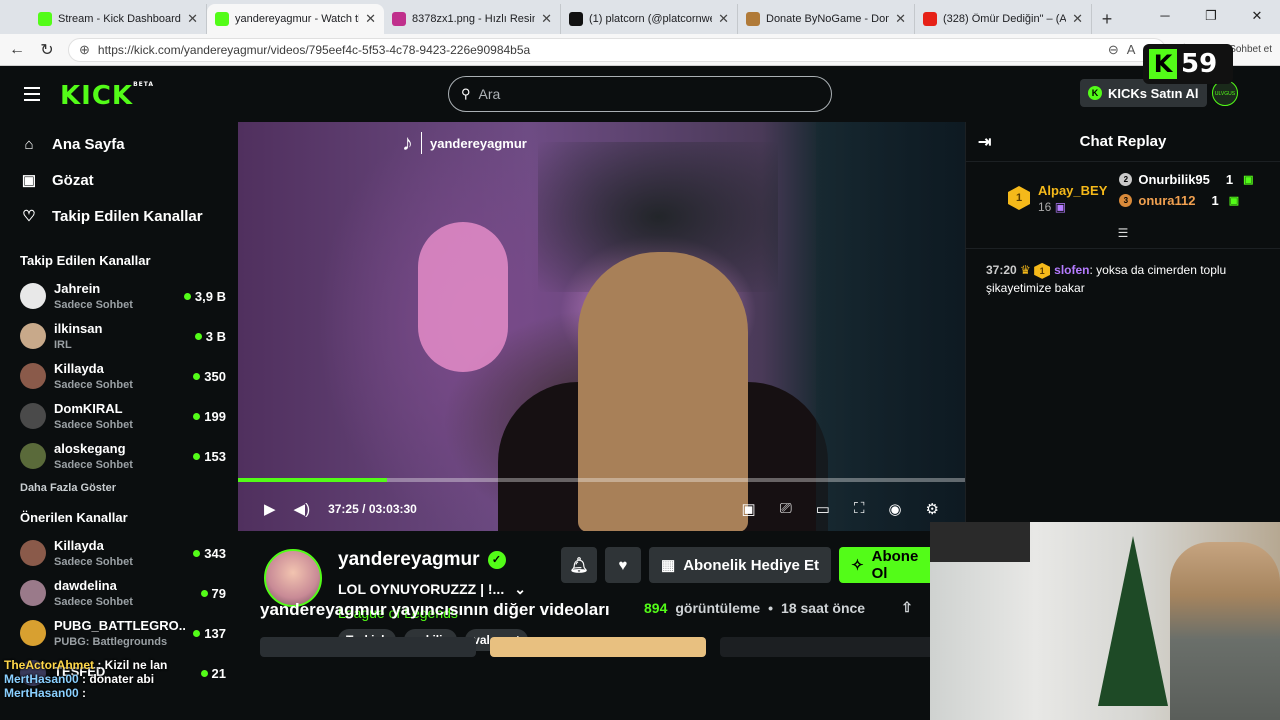 This screenshot has height=720, width=1280. I want to click on sidebar-channel-item: dawdelina Sadece Sohbet 79, so click(119, 593).